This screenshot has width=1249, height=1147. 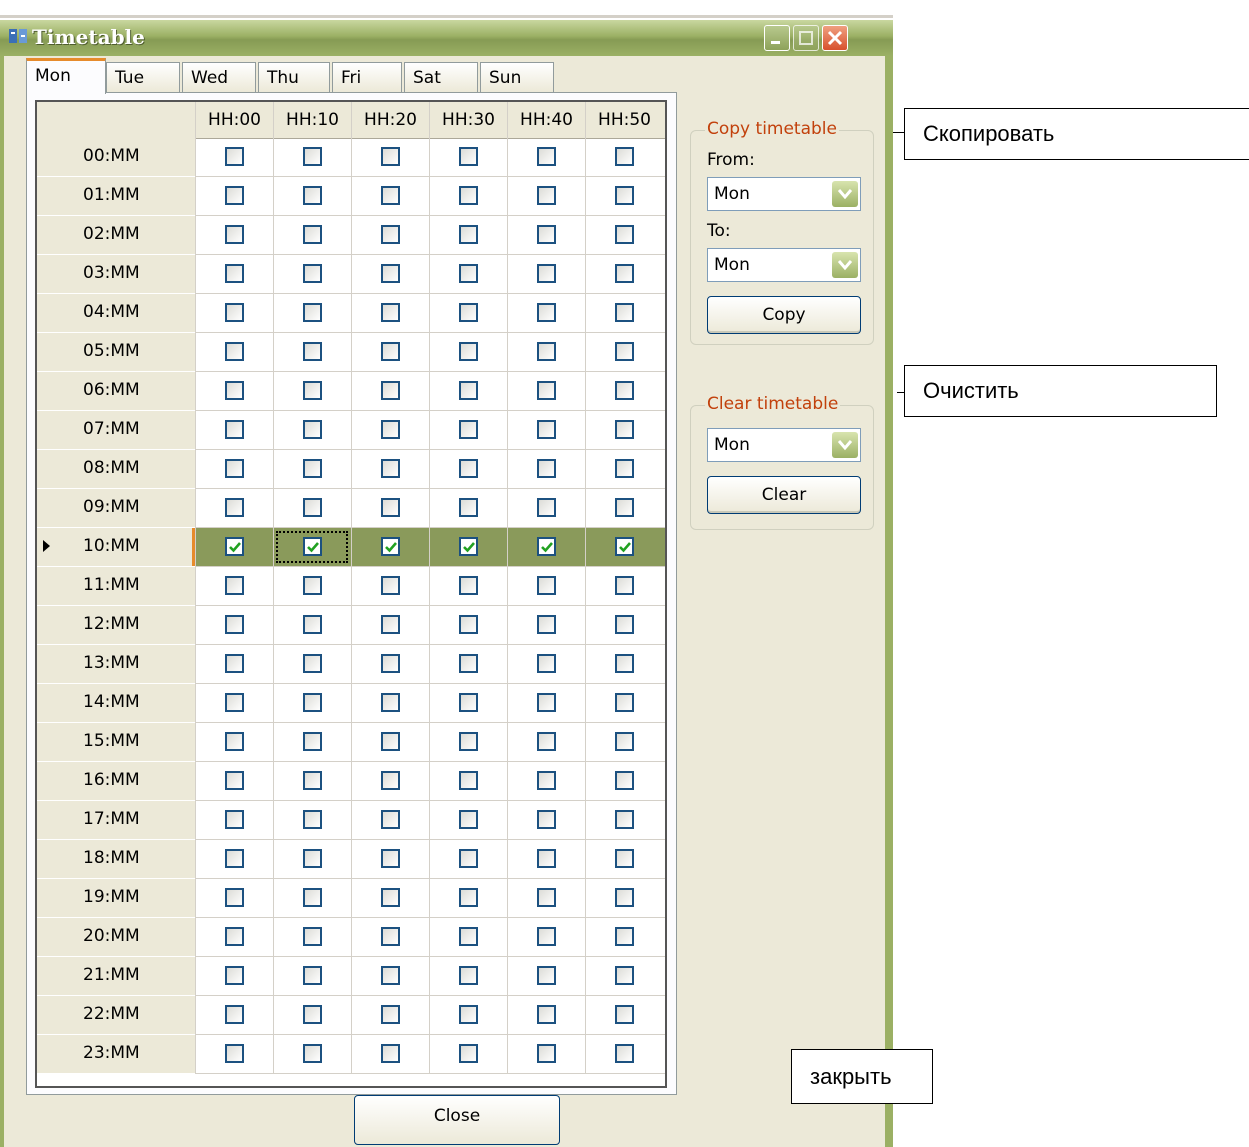 I want to click on from-select: Mon, so click(x=784, y=194).